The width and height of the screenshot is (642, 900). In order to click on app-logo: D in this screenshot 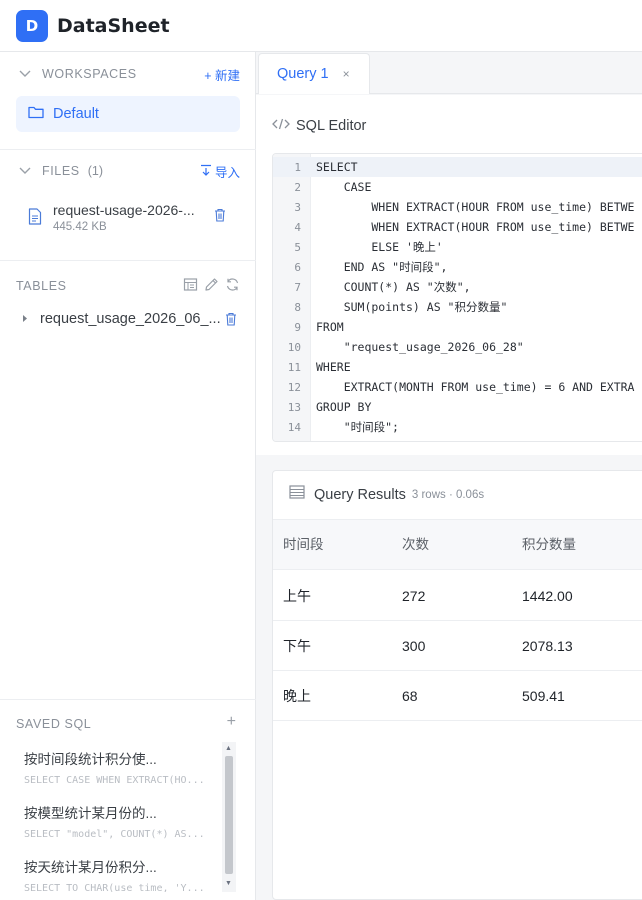, I will do `click(32, 25)`.